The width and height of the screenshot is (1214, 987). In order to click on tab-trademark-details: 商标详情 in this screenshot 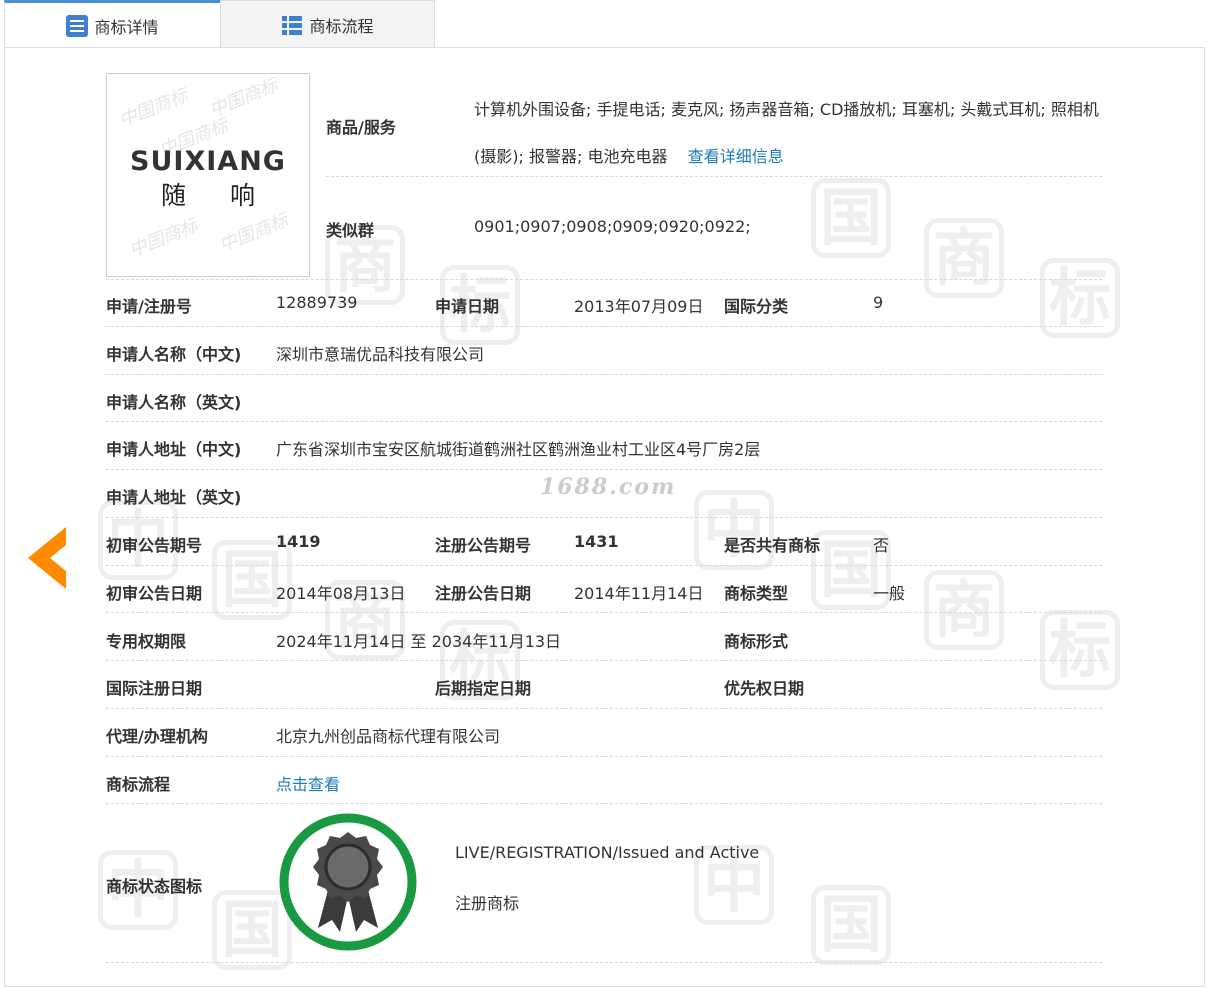, I will do `click(112, 24)`.